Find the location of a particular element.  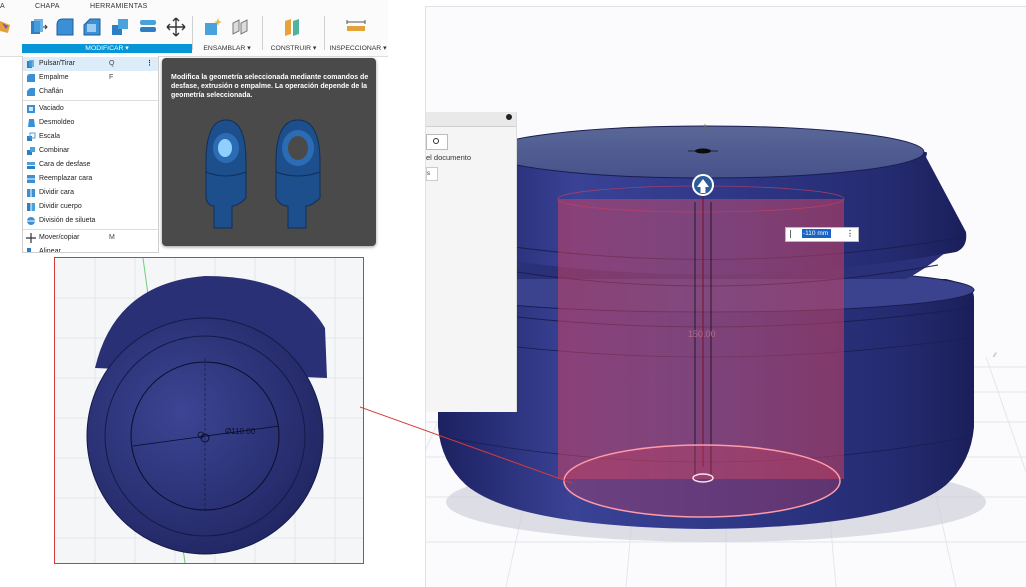

menu-item-chaflan: Chaflán is located at coordinates (90, 92).